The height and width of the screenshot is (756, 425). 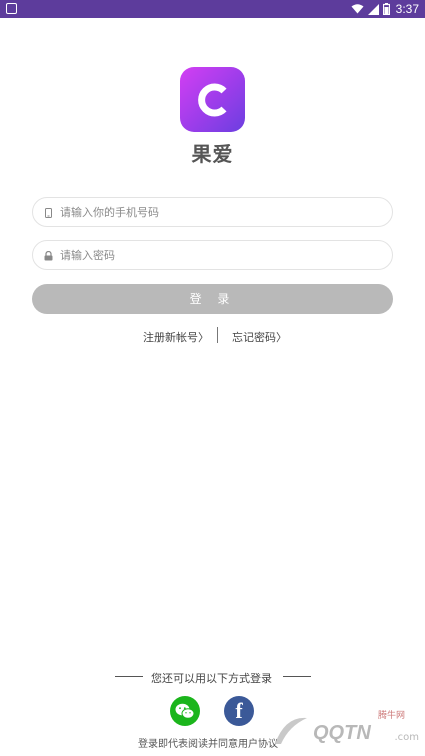 What do you see at coordinates (208, 742) in the screenshot?
I see `user-agreement-notice: 登录即代表阅读并同意用户协议` at bounding box center [208, 742].